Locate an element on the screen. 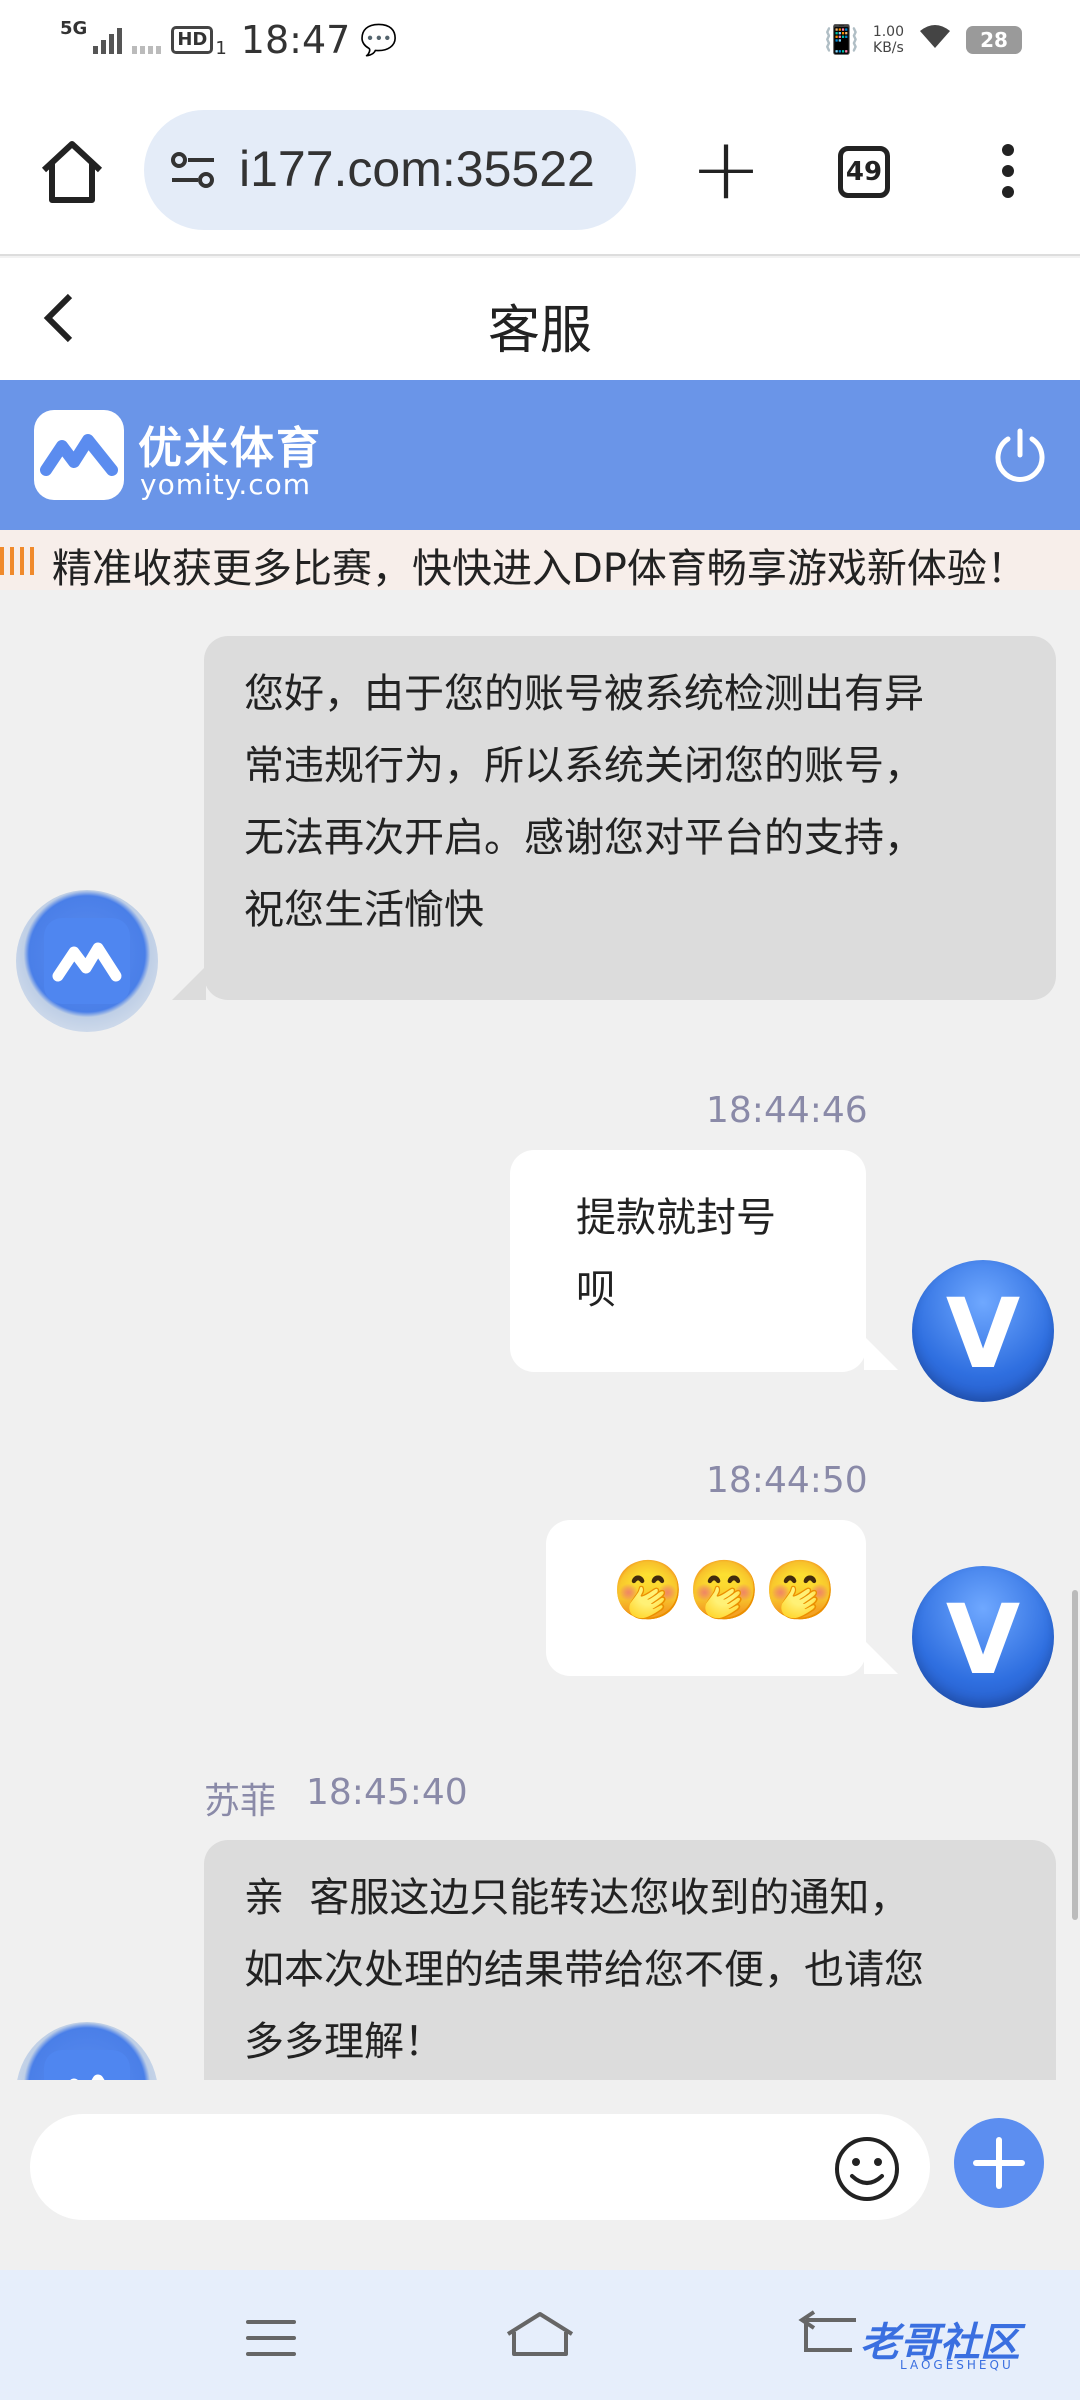 This screenshot has width=1080, height=2400. brand-name: 优米体育 is located at coordinates (230, 448).